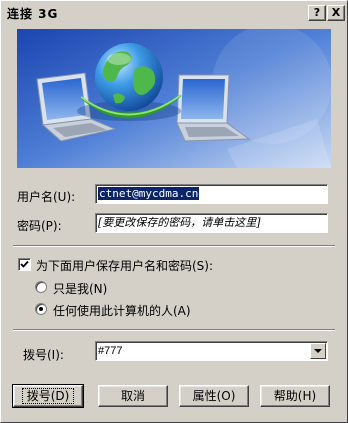  Describe the element at coordinates (122, 311) in the screenshot. I see `radio-anyone-label: 任何使用此计算机的人(A)` at that location.